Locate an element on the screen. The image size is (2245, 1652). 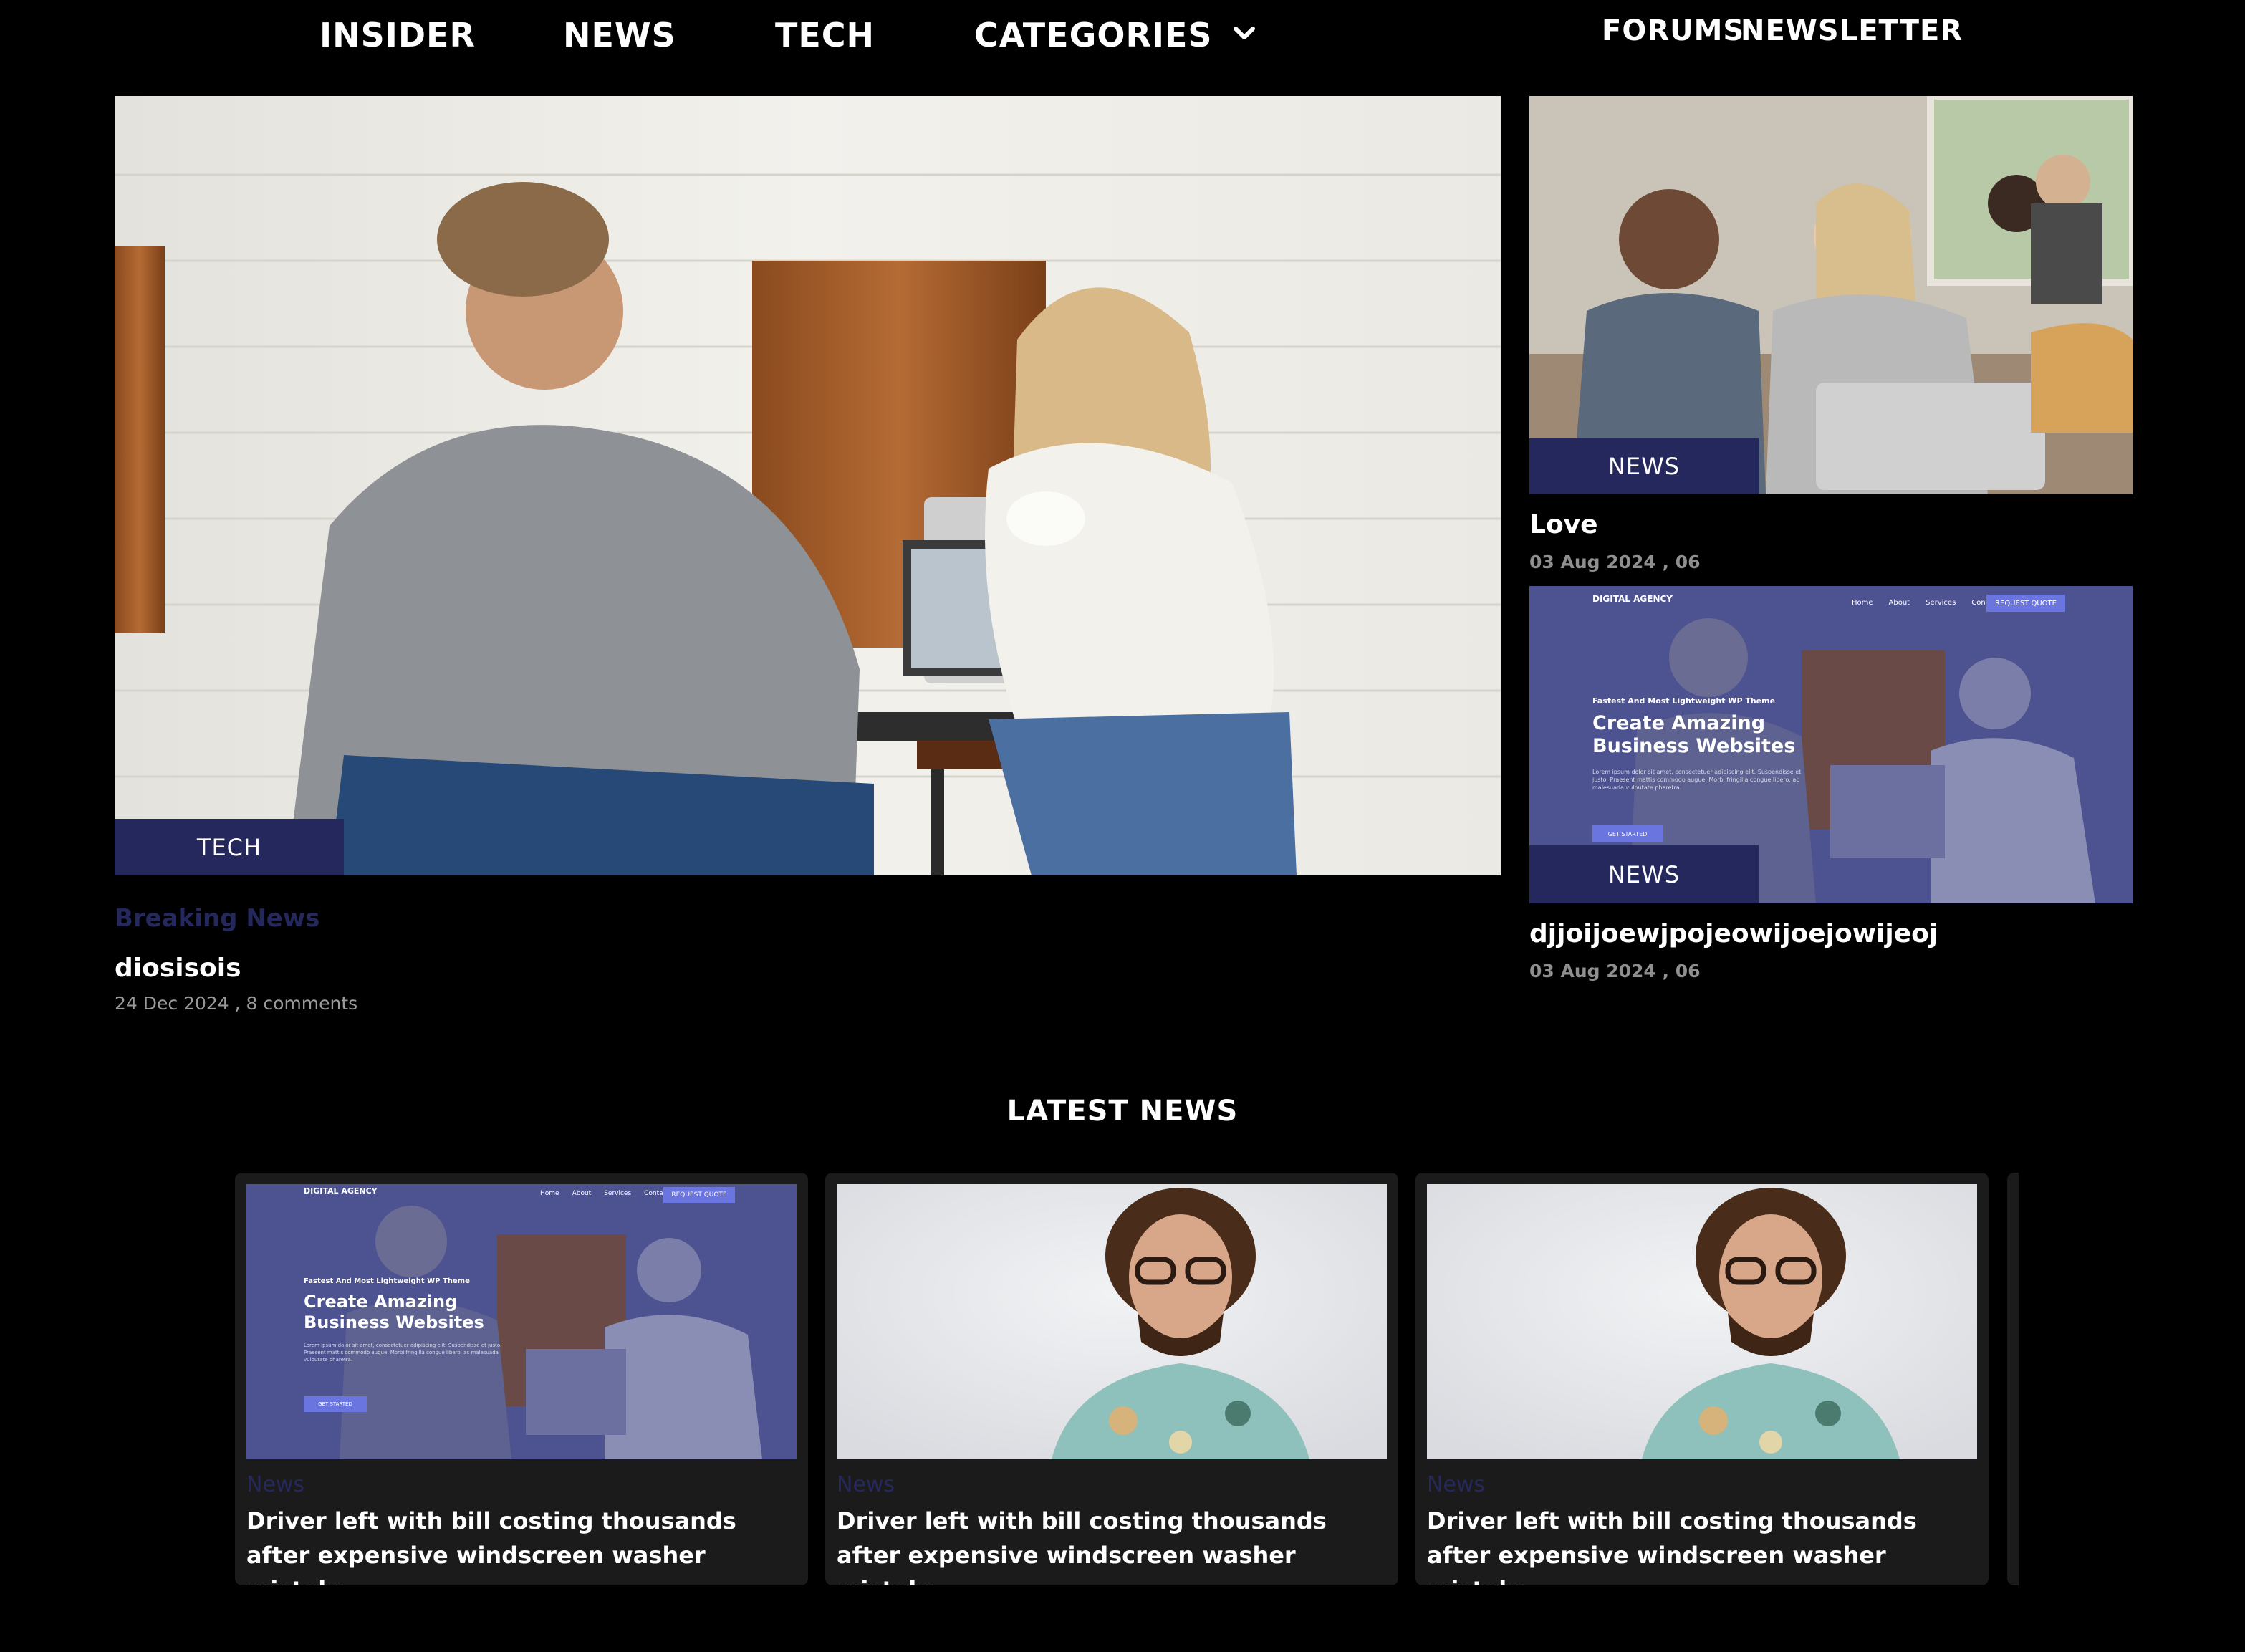
side-article-2-meta: 03 Aug 2024 , 06 is located at coordinates (1615, 971).